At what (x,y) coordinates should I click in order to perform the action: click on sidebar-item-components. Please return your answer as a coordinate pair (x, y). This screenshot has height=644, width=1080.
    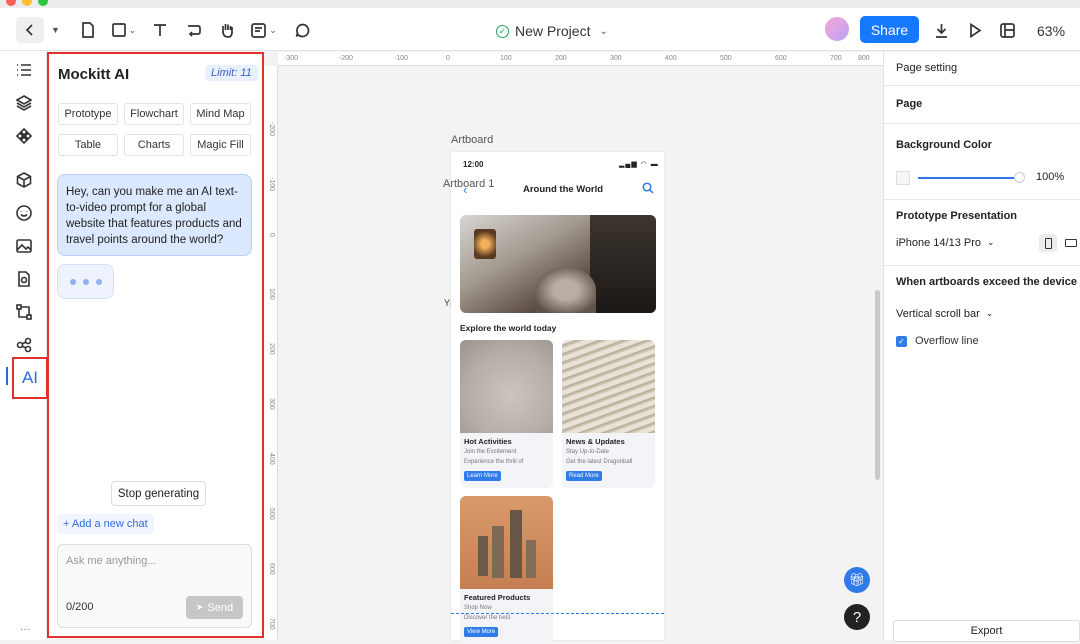
    Looking at the image, I should click on (24, 136).